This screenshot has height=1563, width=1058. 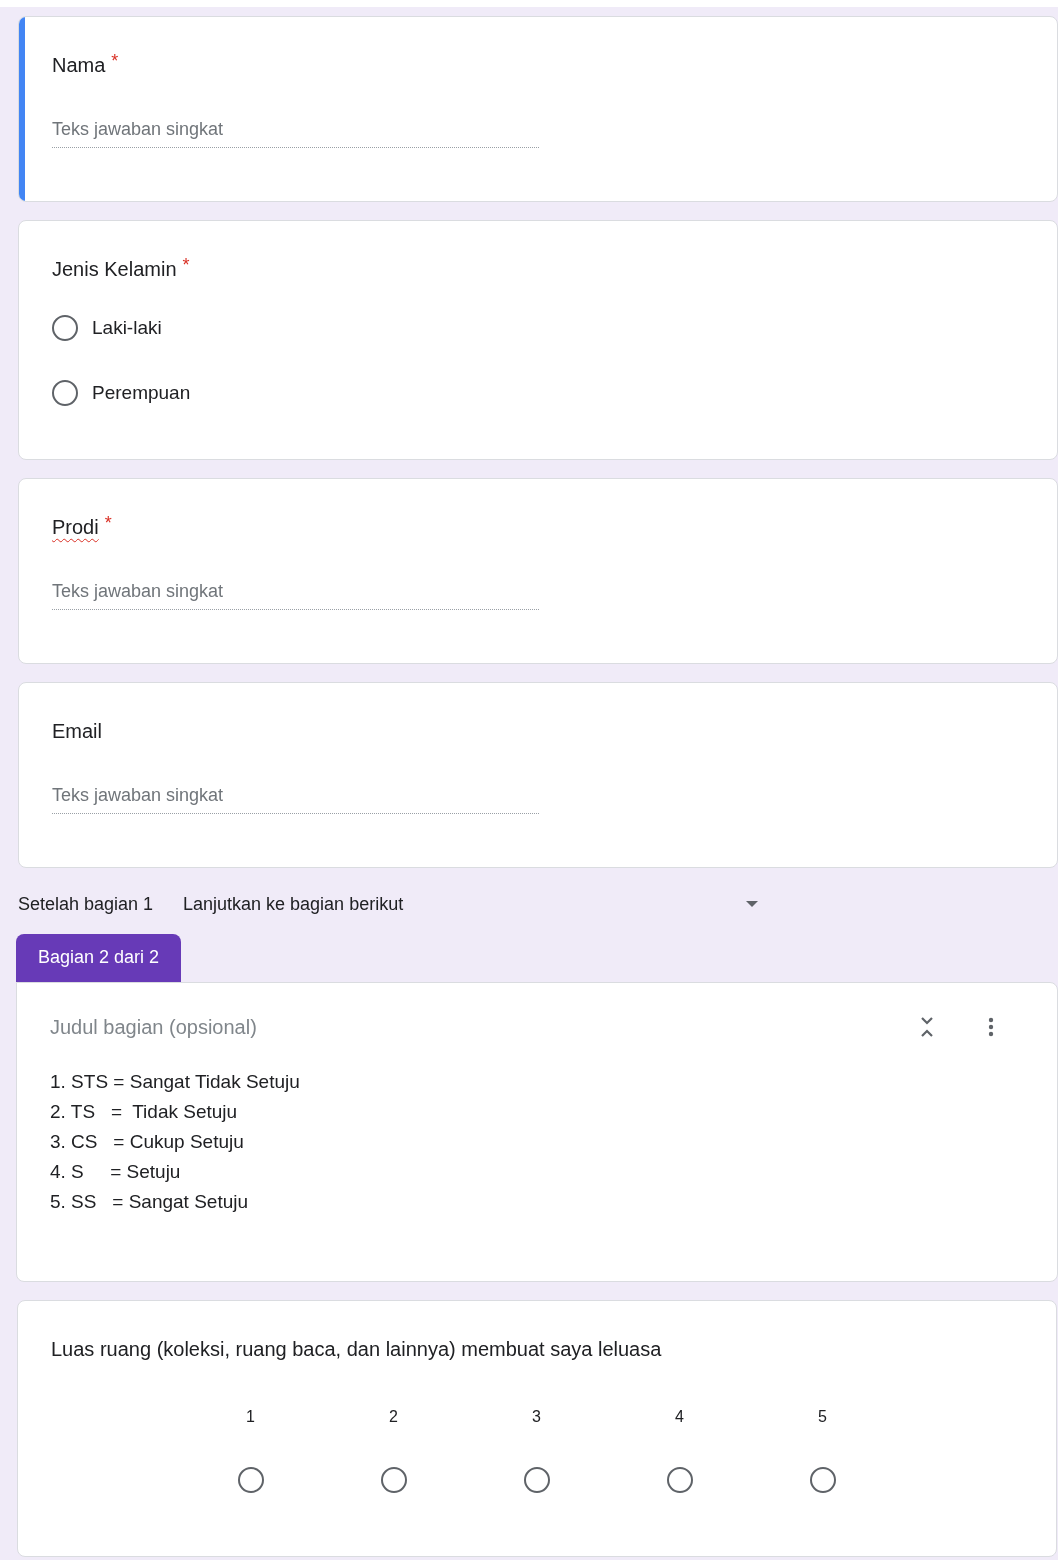 I want to click on section-dropdown: Lanjutkan ke bagian berikut, so click(x=471, y=904).